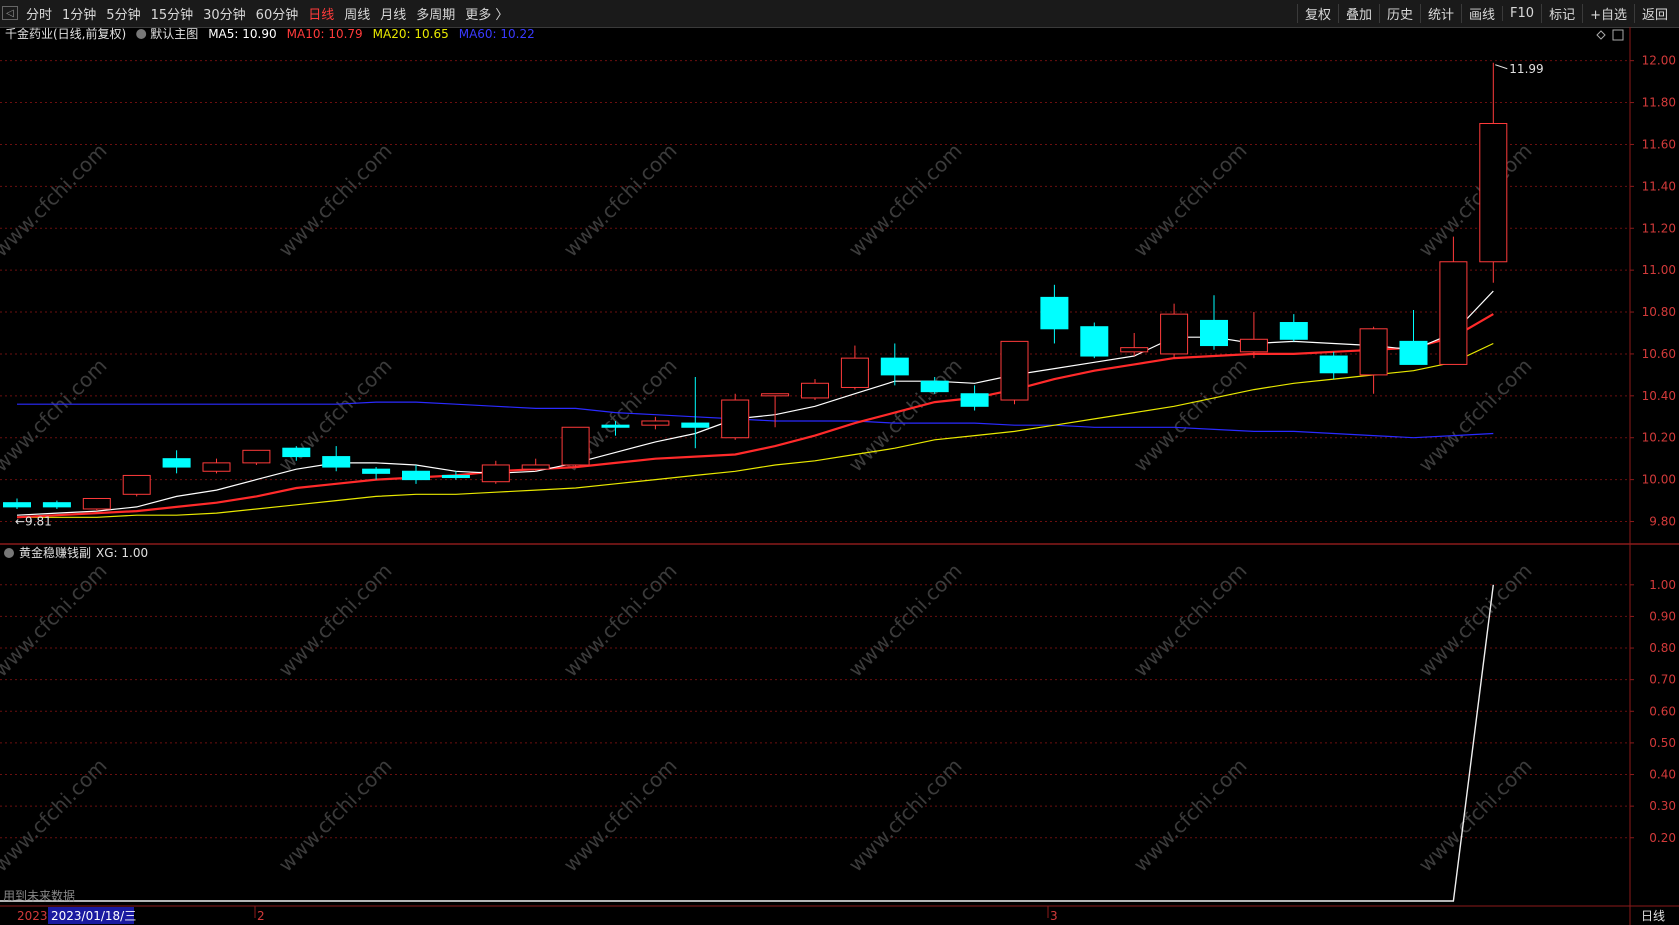 This screenshot has width=1679, height=925. What do you see at coordinates (497, 34) in the screenshot?
I see `ma60-value: MA60: 10.22` at bounding box center [497, 34].